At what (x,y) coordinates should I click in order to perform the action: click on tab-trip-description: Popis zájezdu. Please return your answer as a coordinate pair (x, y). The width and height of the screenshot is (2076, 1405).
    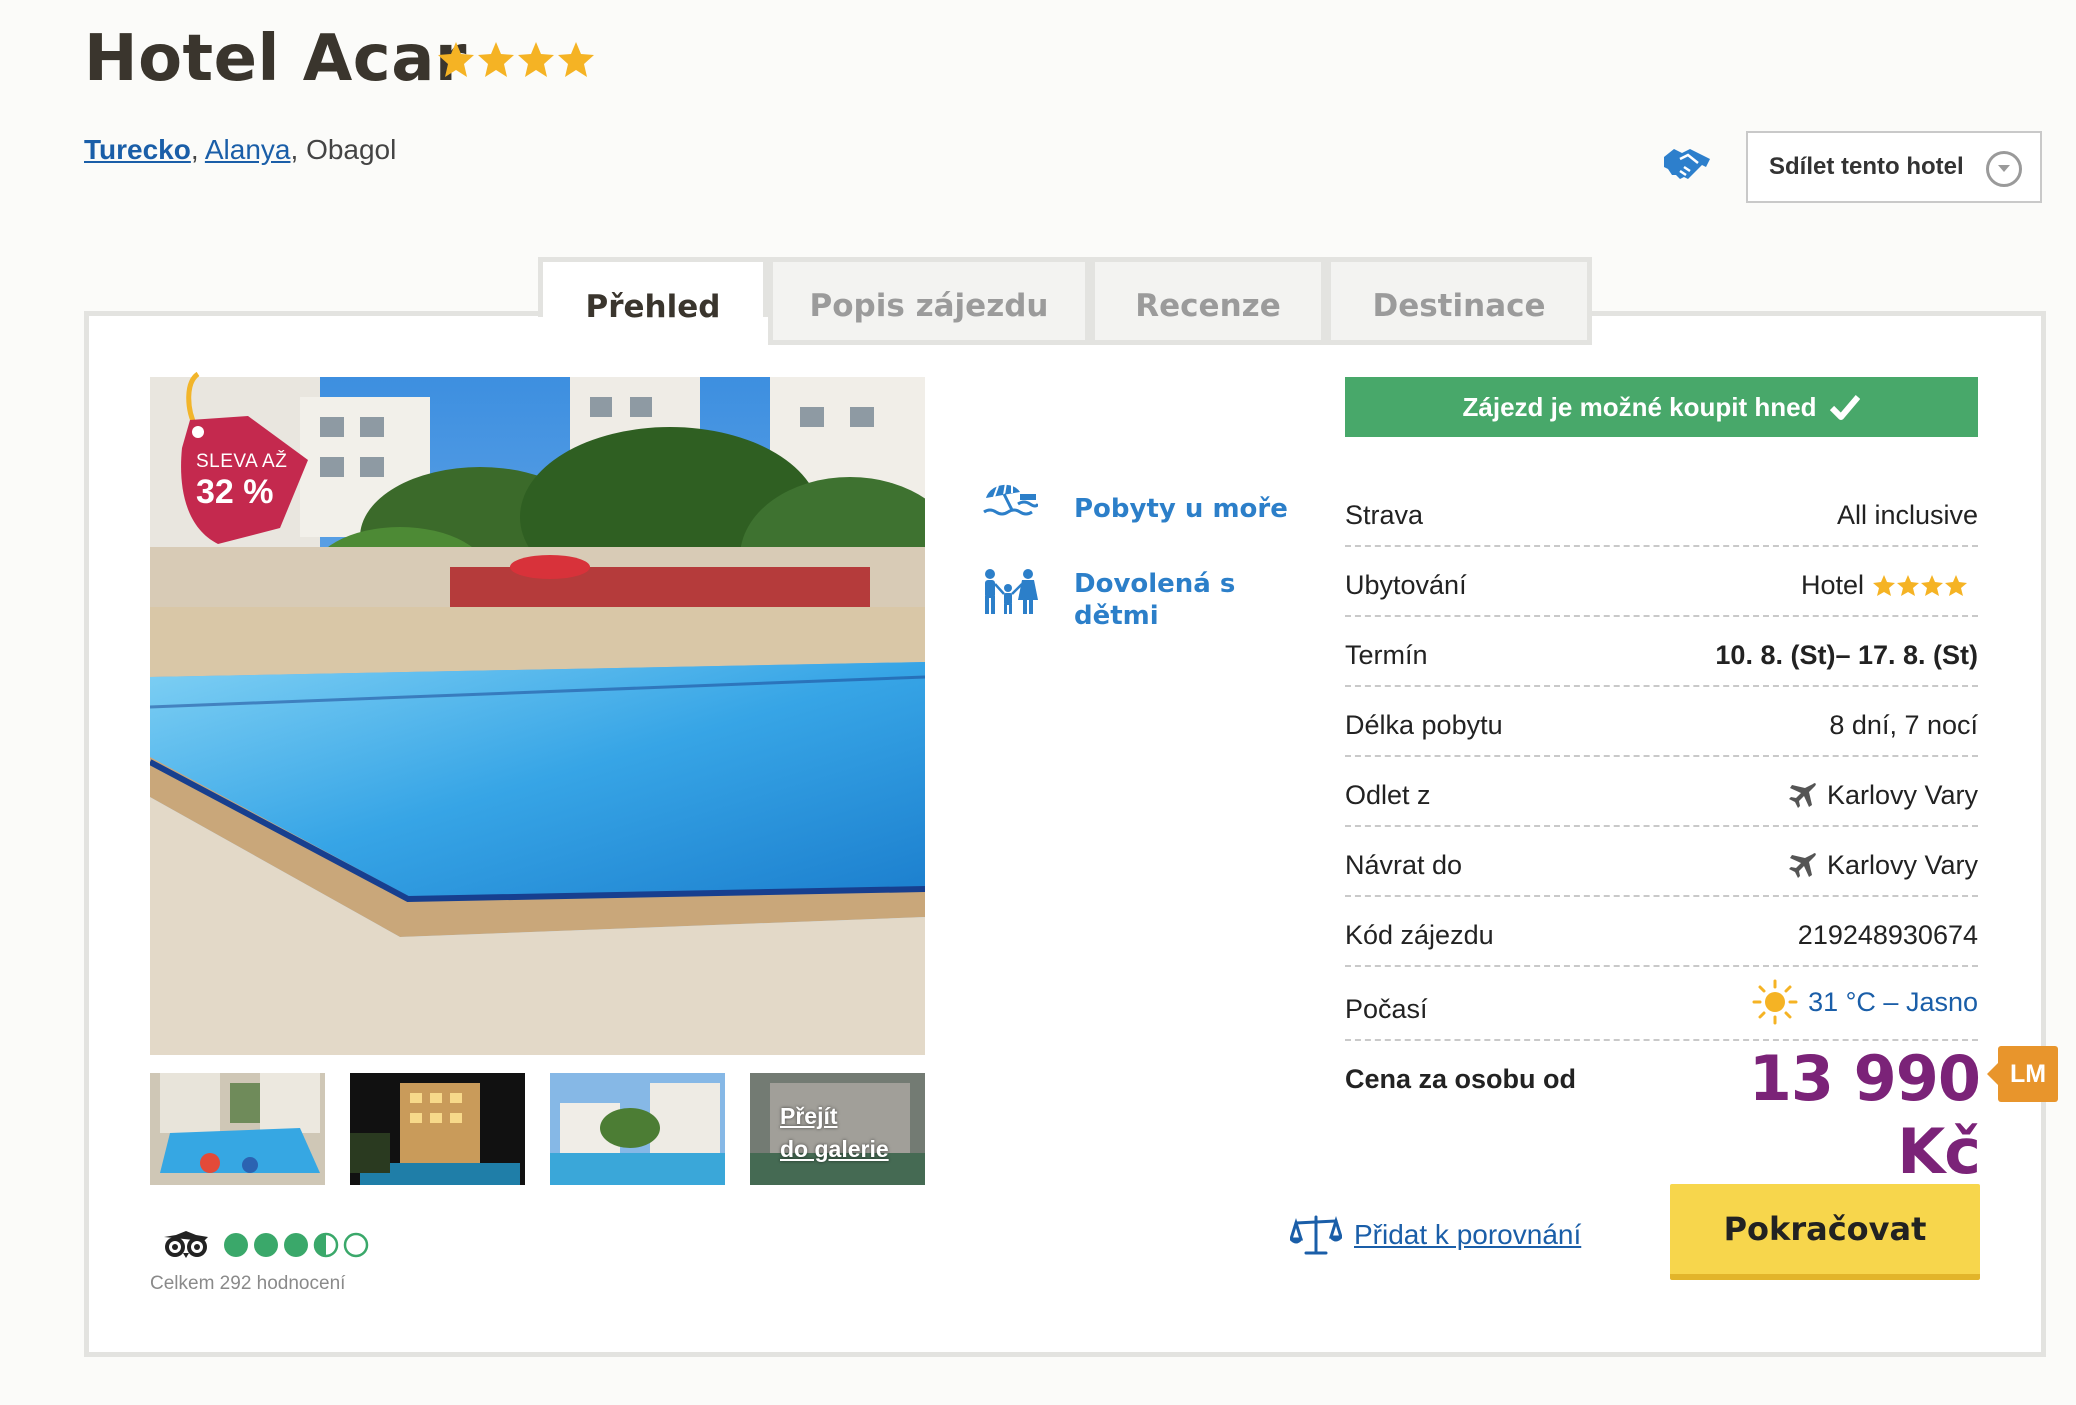
    Looking at the image, I should click on (929, 301).